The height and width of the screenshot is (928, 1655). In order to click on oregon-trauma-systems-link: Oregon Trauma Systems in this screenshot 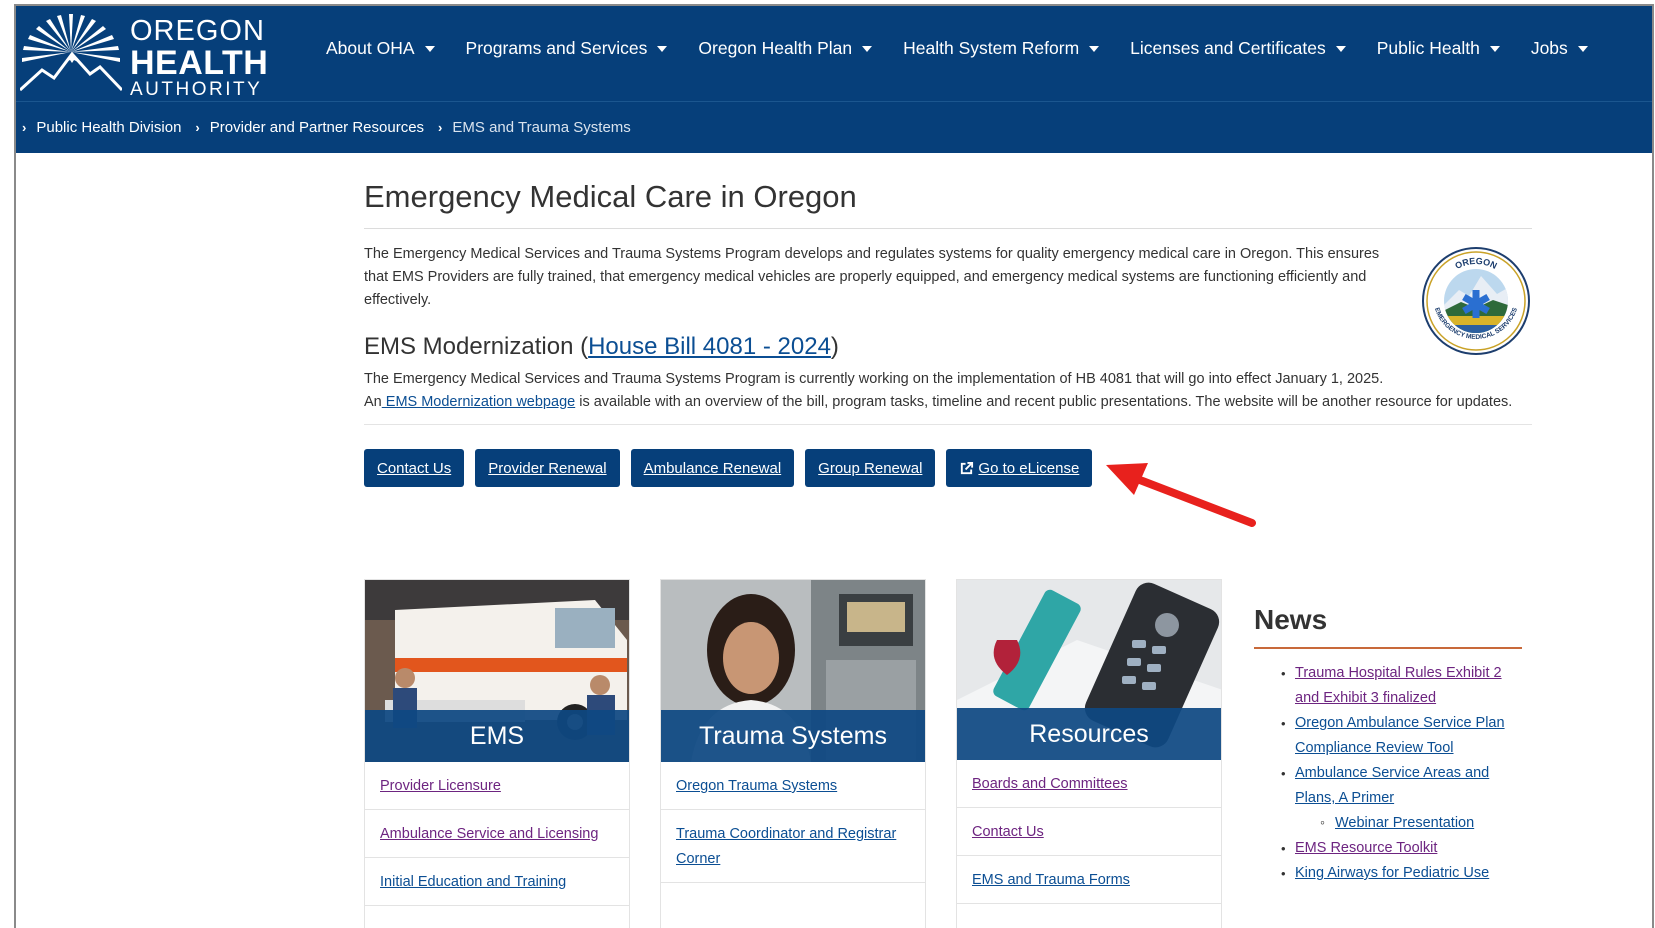, I will do `click(793, 786)`.